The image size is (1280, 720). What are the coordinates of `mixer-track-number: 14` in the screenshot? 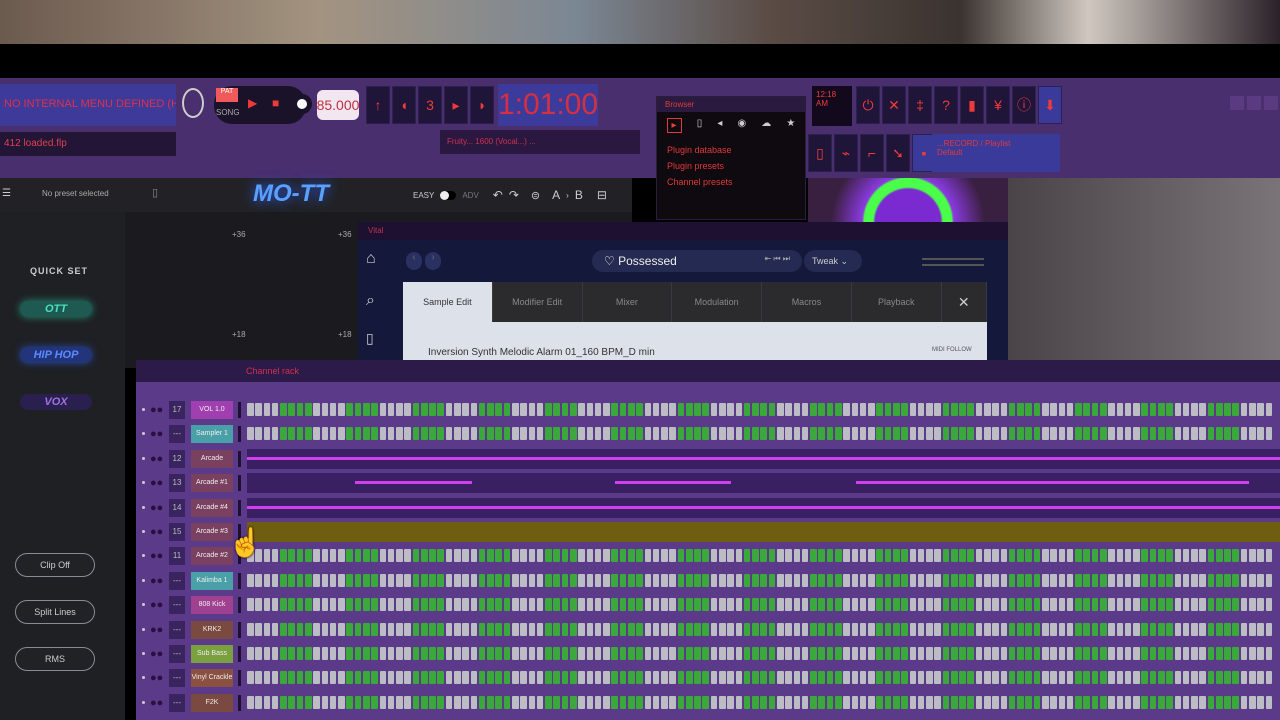 It's located at (177, 507).